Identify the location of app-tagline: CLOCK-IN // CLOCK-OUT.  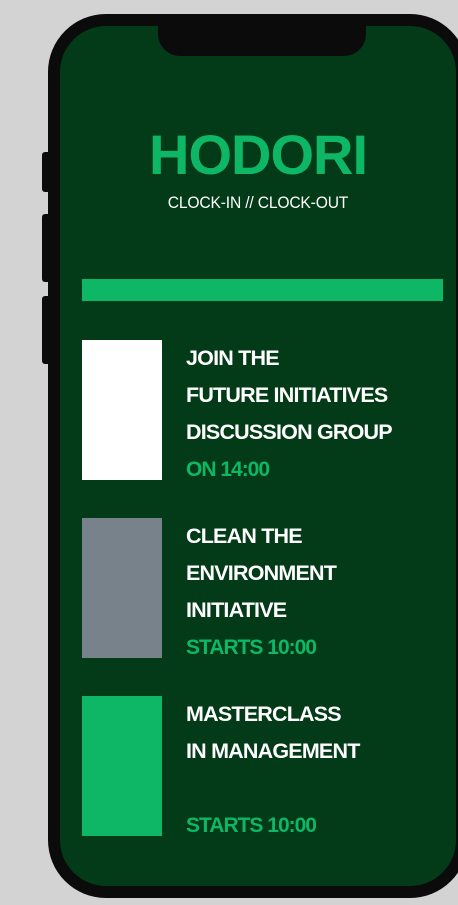
(258, 202).